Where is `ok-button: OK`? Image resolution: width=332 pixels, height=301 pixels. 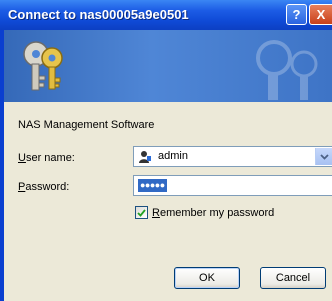 ok-button: OK is located at coordinates (207, 278).